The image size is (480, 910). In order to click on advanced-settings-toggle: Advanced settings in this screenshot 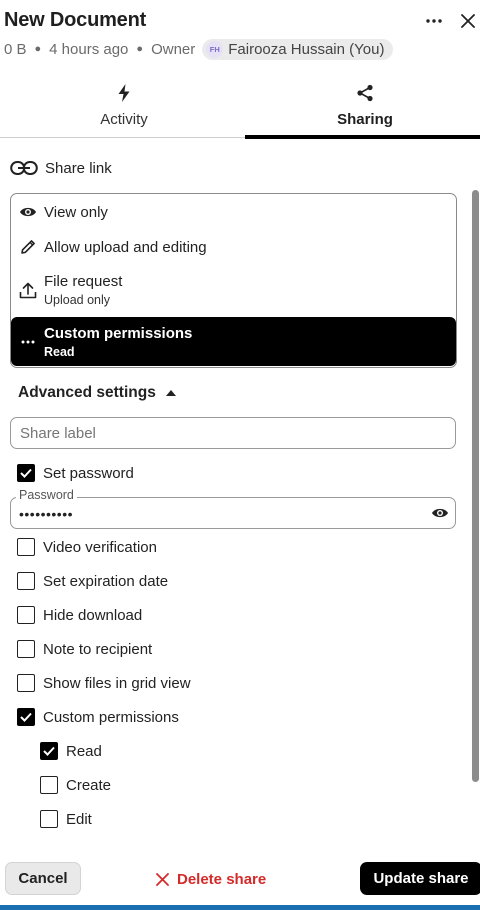, I will do `click(97, 393)`.